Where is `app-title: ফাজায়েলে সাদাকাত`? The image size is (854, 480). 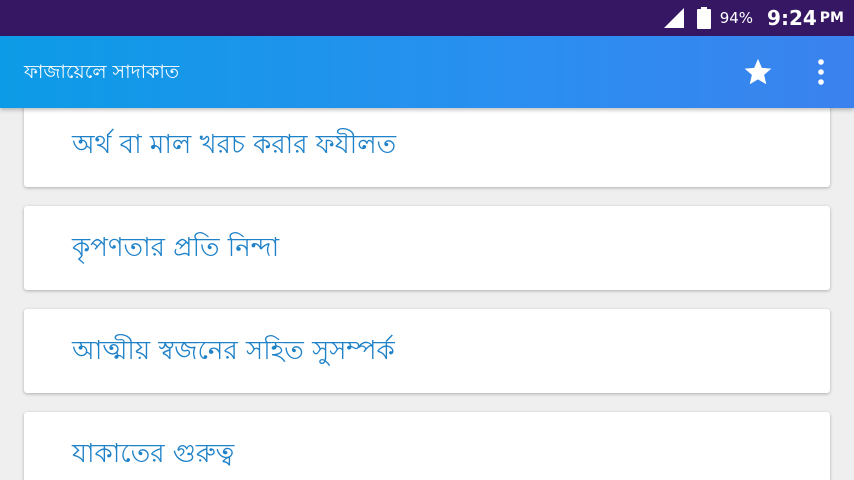
app-title: ফাজায়েলে সাদাকাত is located at coordinates (102, 72).